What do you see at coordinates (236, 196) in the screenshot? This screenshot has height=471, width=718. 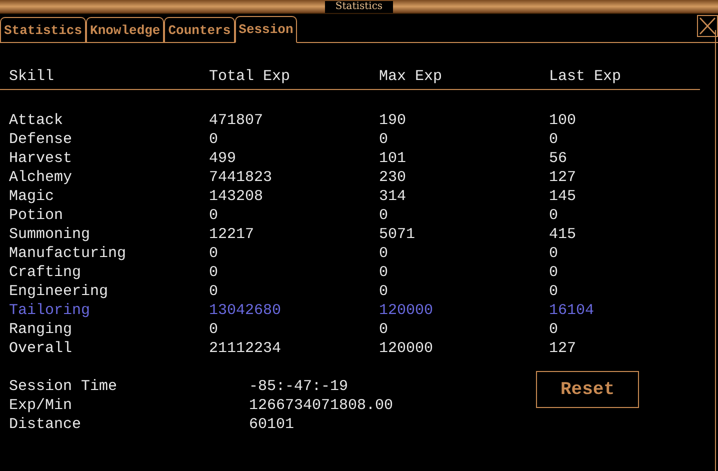 I see `table-cell-text: 143208` at bounding box center [236, 196].